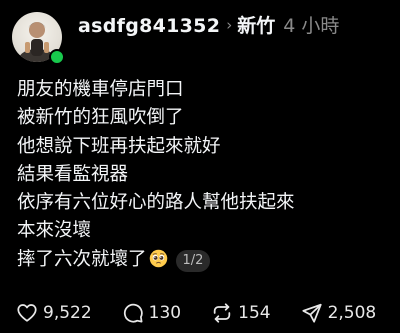 This screenshot has width=400, height=333. What do you see at coordinates (311, 26) in the screenshot?
I see `post-timestamp: 4 小時` at bounding box center [311, 26].